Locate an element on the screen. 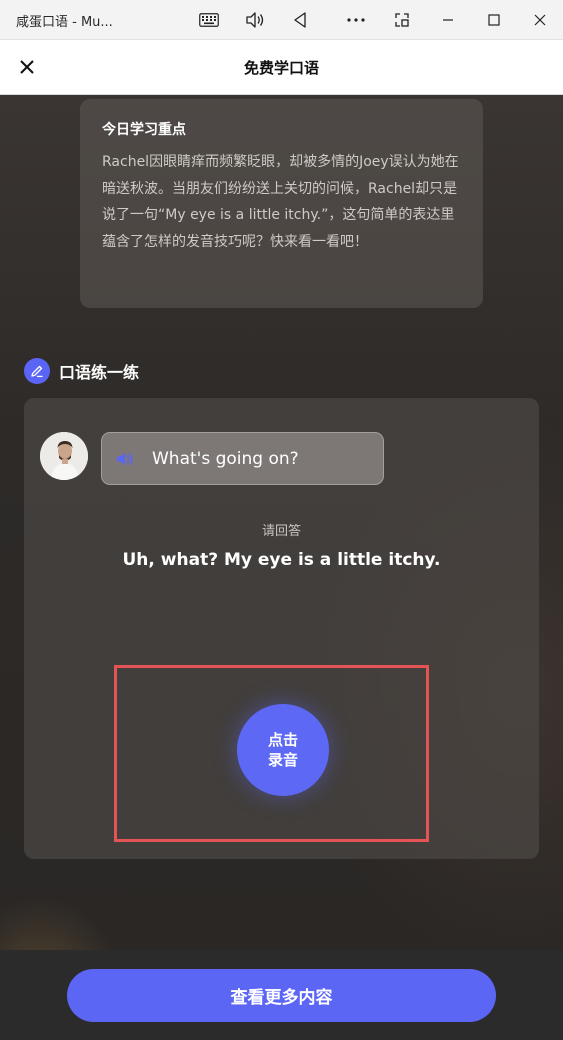  speaker-icon is located at coordinates (125, 459).